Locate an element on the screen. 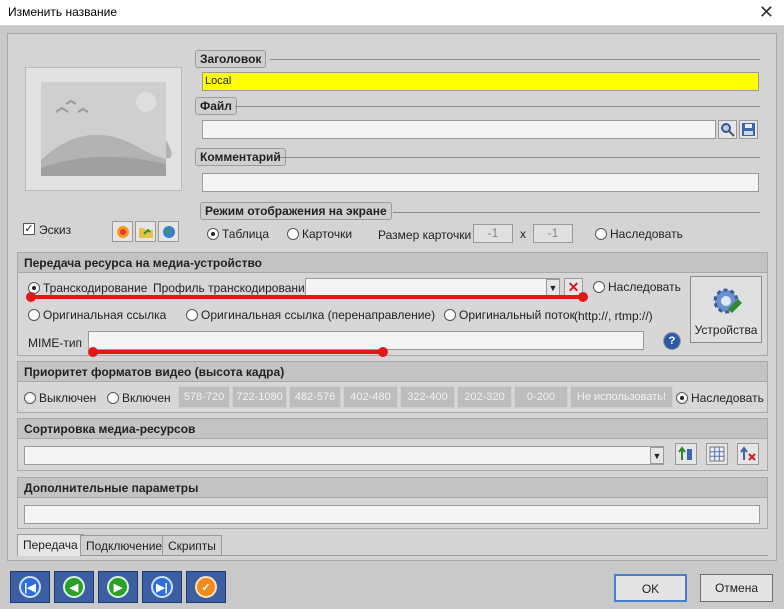 The height and width of the screenshot is (609, 784). display-table-radio: Таблица is located at coordinates (238, 234).